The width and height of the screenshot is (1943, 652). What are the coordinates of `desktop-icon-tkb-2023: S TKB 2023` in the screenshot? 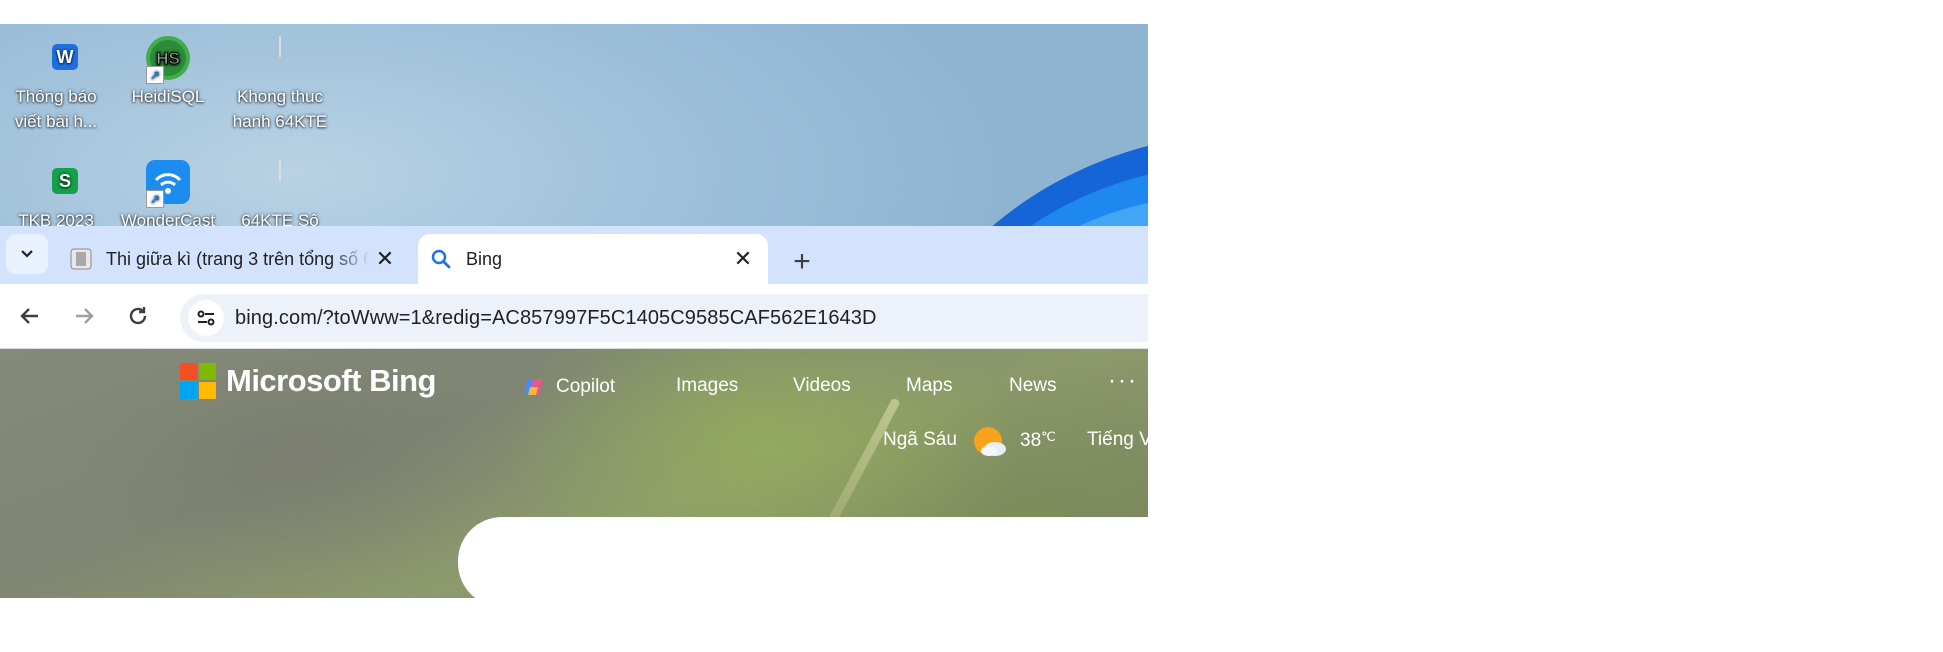 It's located at (56, 195).